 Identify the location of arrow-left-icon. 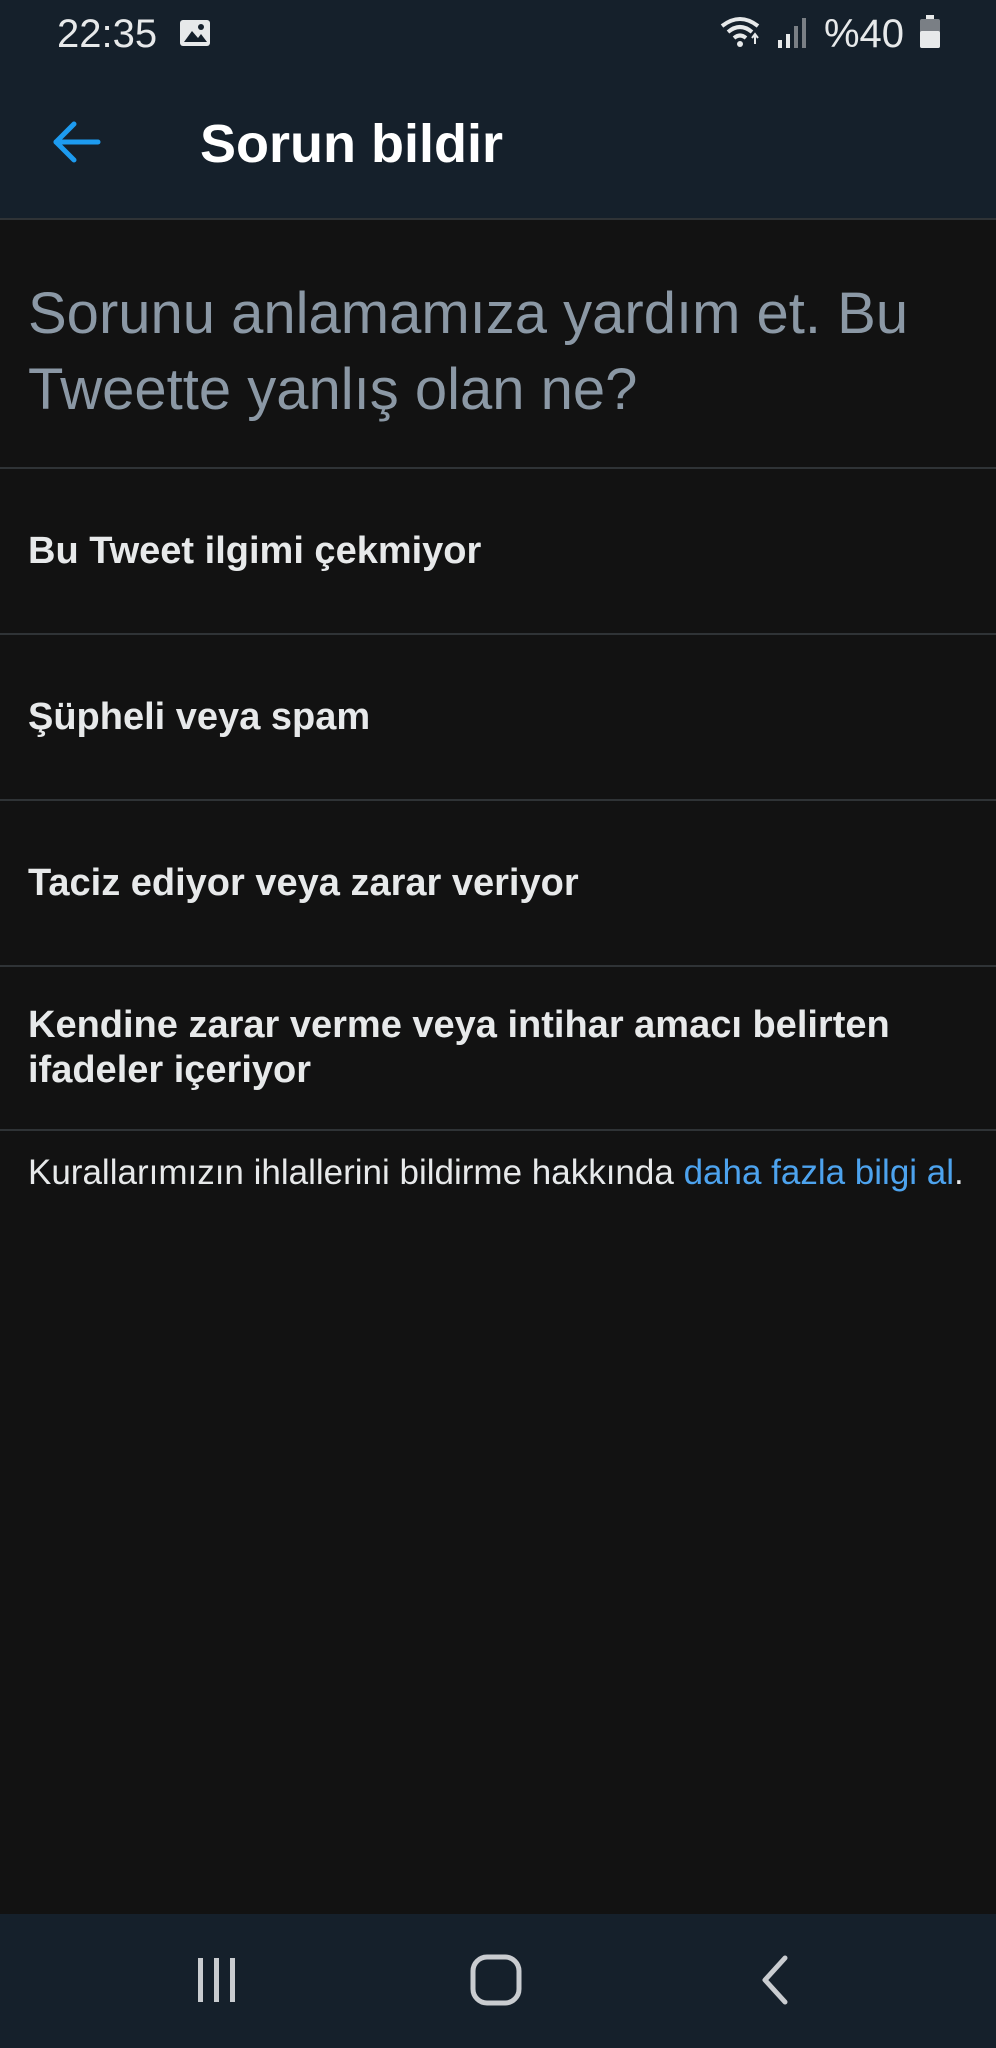
(76, 144).